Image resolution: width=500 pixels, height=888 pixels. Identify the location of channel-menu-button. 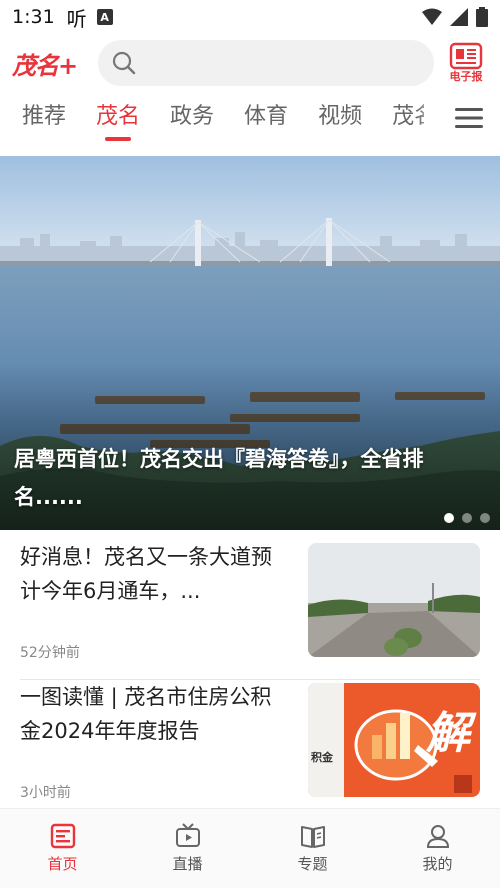
(469, 118).